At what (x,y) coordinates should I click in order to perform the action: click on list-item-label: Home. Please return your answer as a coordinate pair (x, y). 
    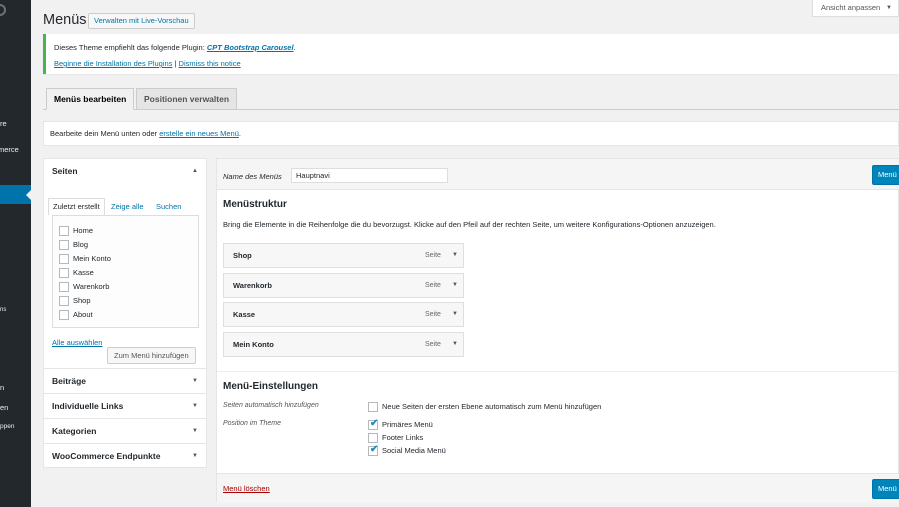
    Looking at the image, I should click on (83, 230).